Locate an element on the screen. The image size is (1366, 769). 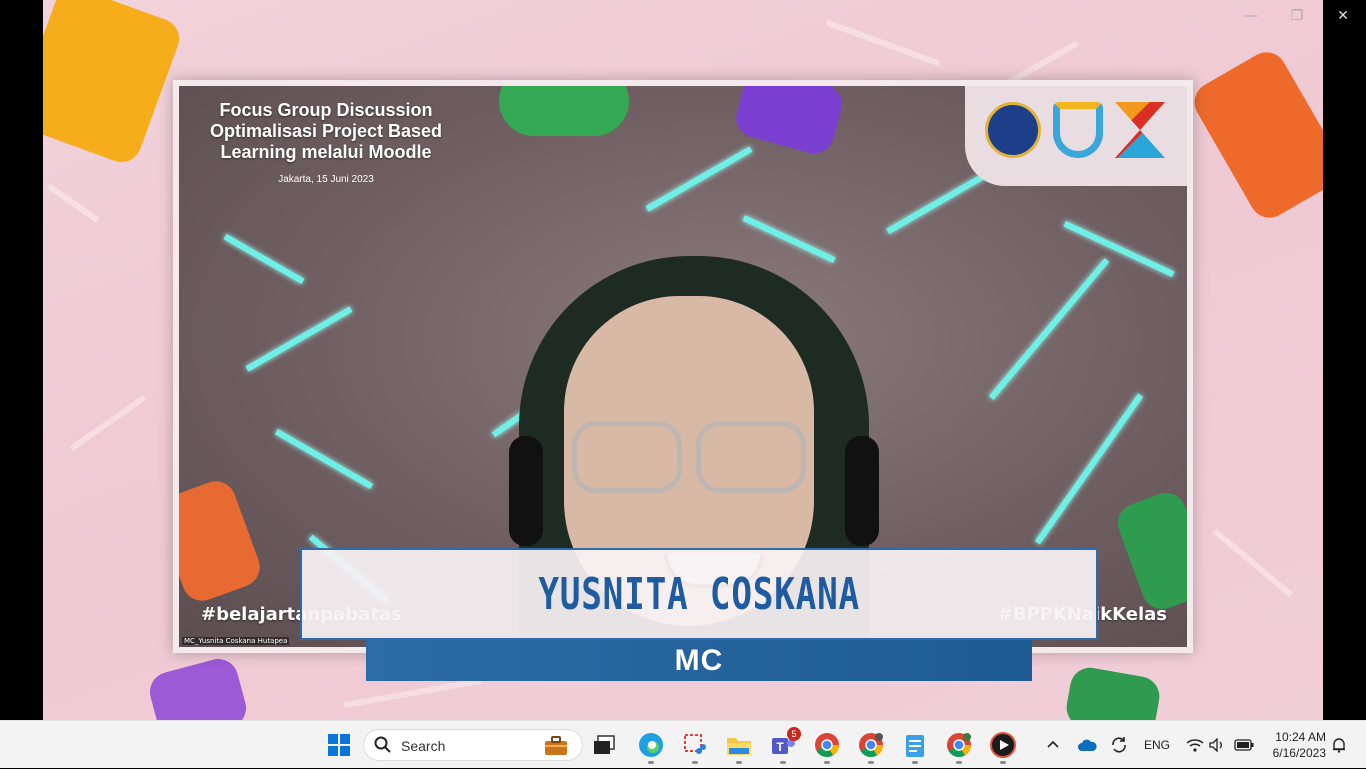
glasses-left is located at coordinates (627, 457).